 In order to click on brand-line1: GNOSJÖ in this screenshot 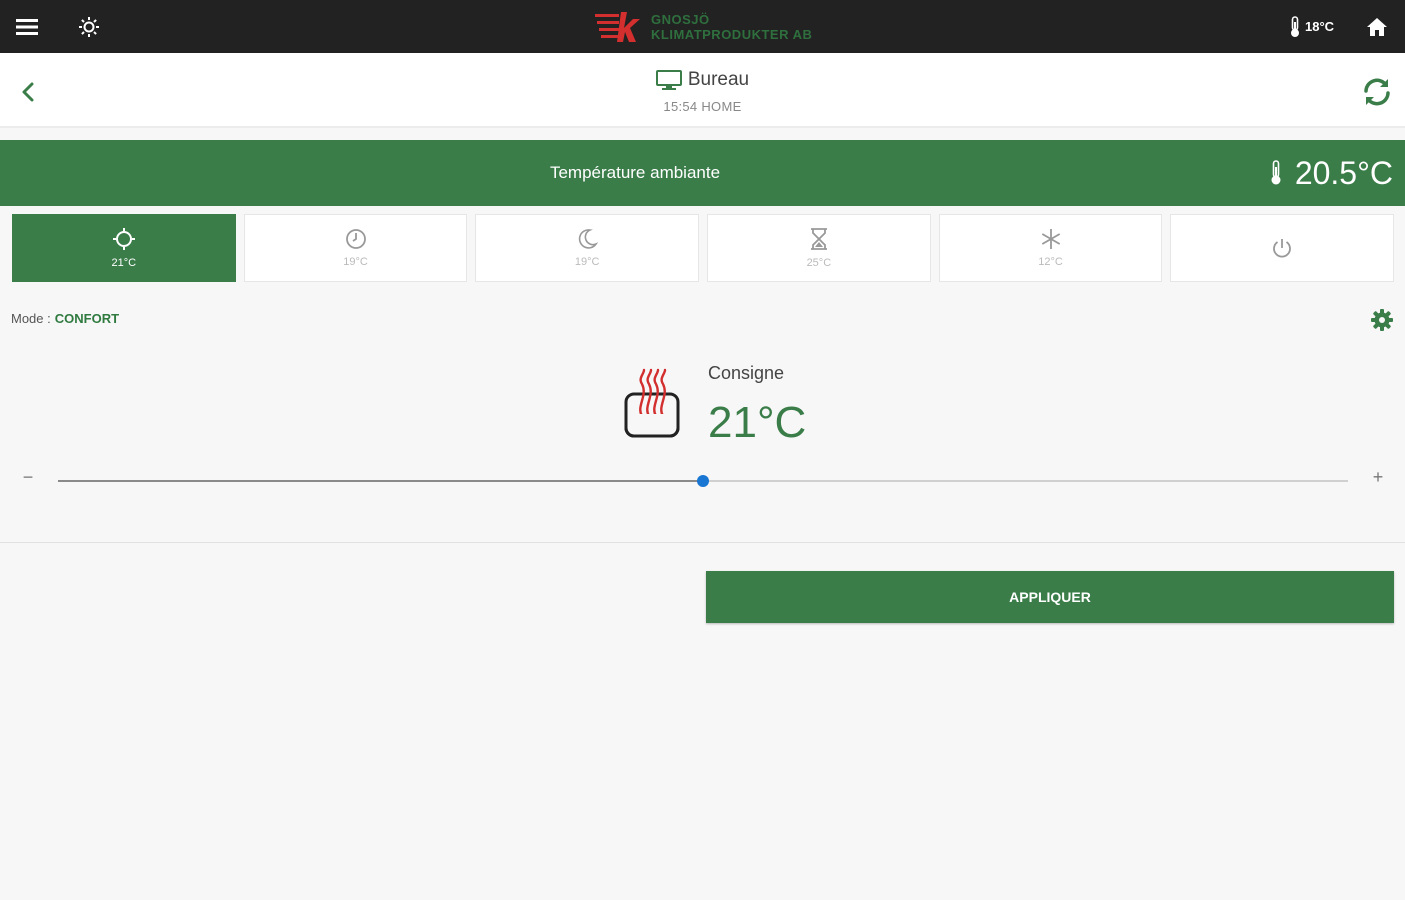, I will do `click(680, 19)`.